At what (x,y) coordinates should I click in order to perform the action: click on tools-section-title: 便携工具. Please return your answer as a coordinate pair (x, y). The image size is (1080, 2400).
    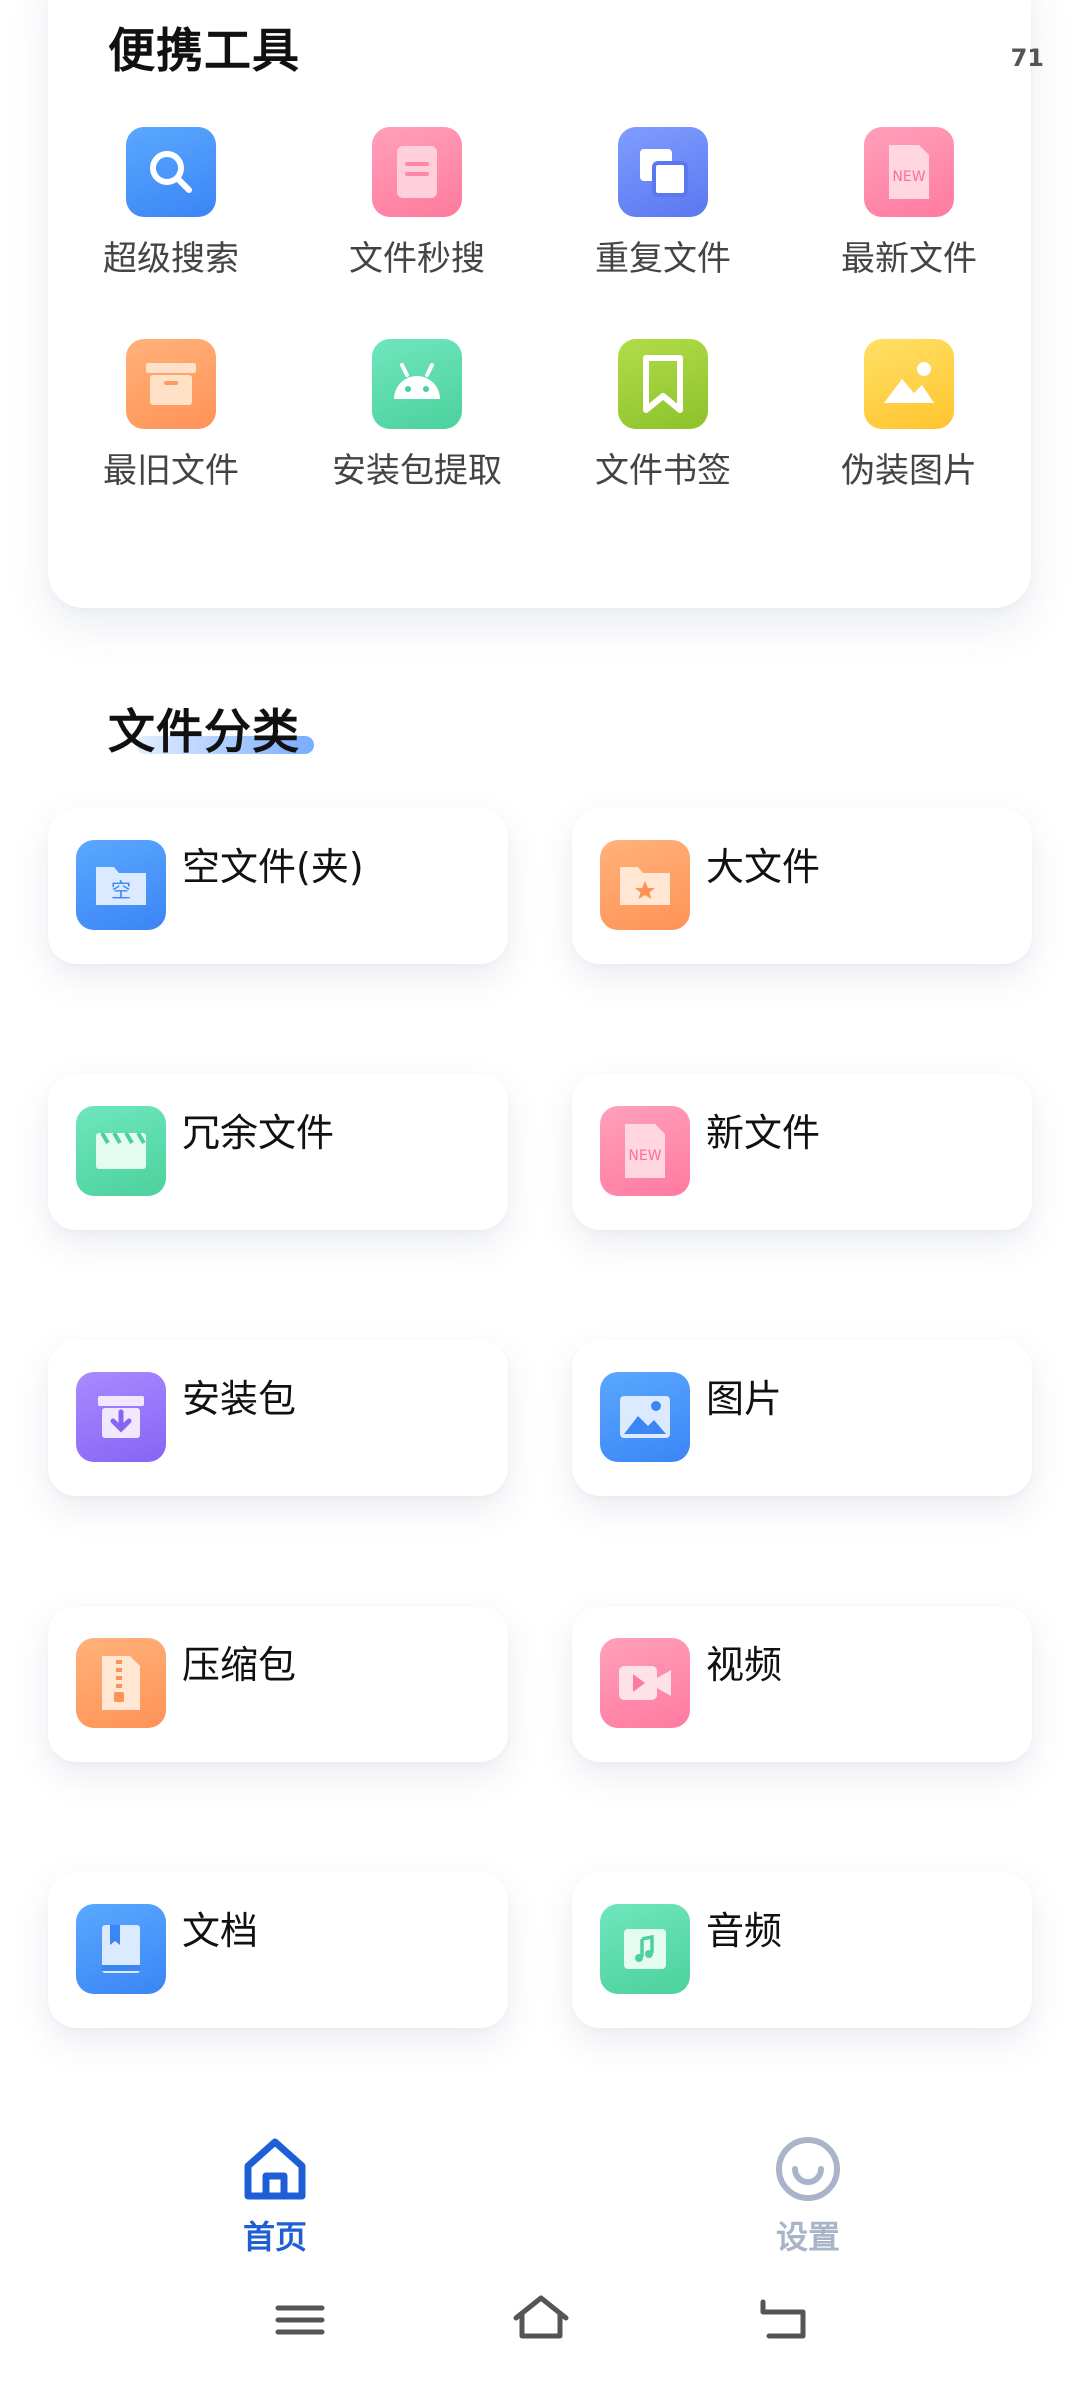
    Looking at the image, I should click on (211, 46).